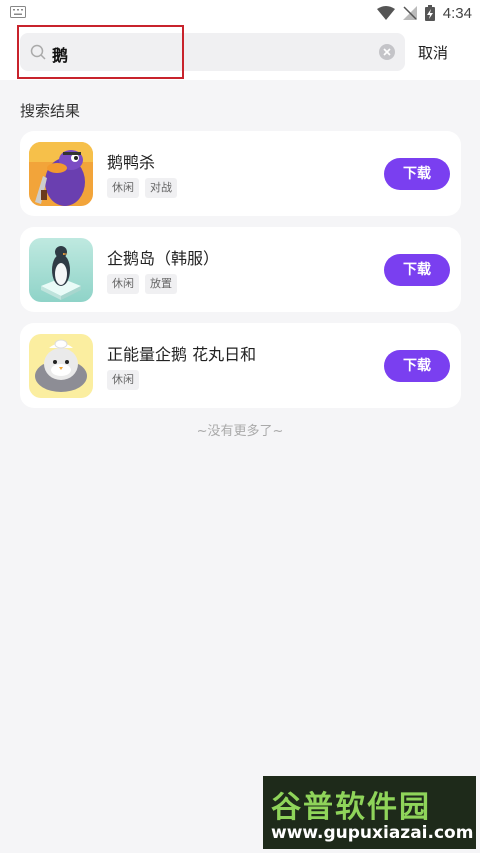 The height and width of the screenshot is (853, 480). I want to click on cancel-button: 取消, so click(433, 52).